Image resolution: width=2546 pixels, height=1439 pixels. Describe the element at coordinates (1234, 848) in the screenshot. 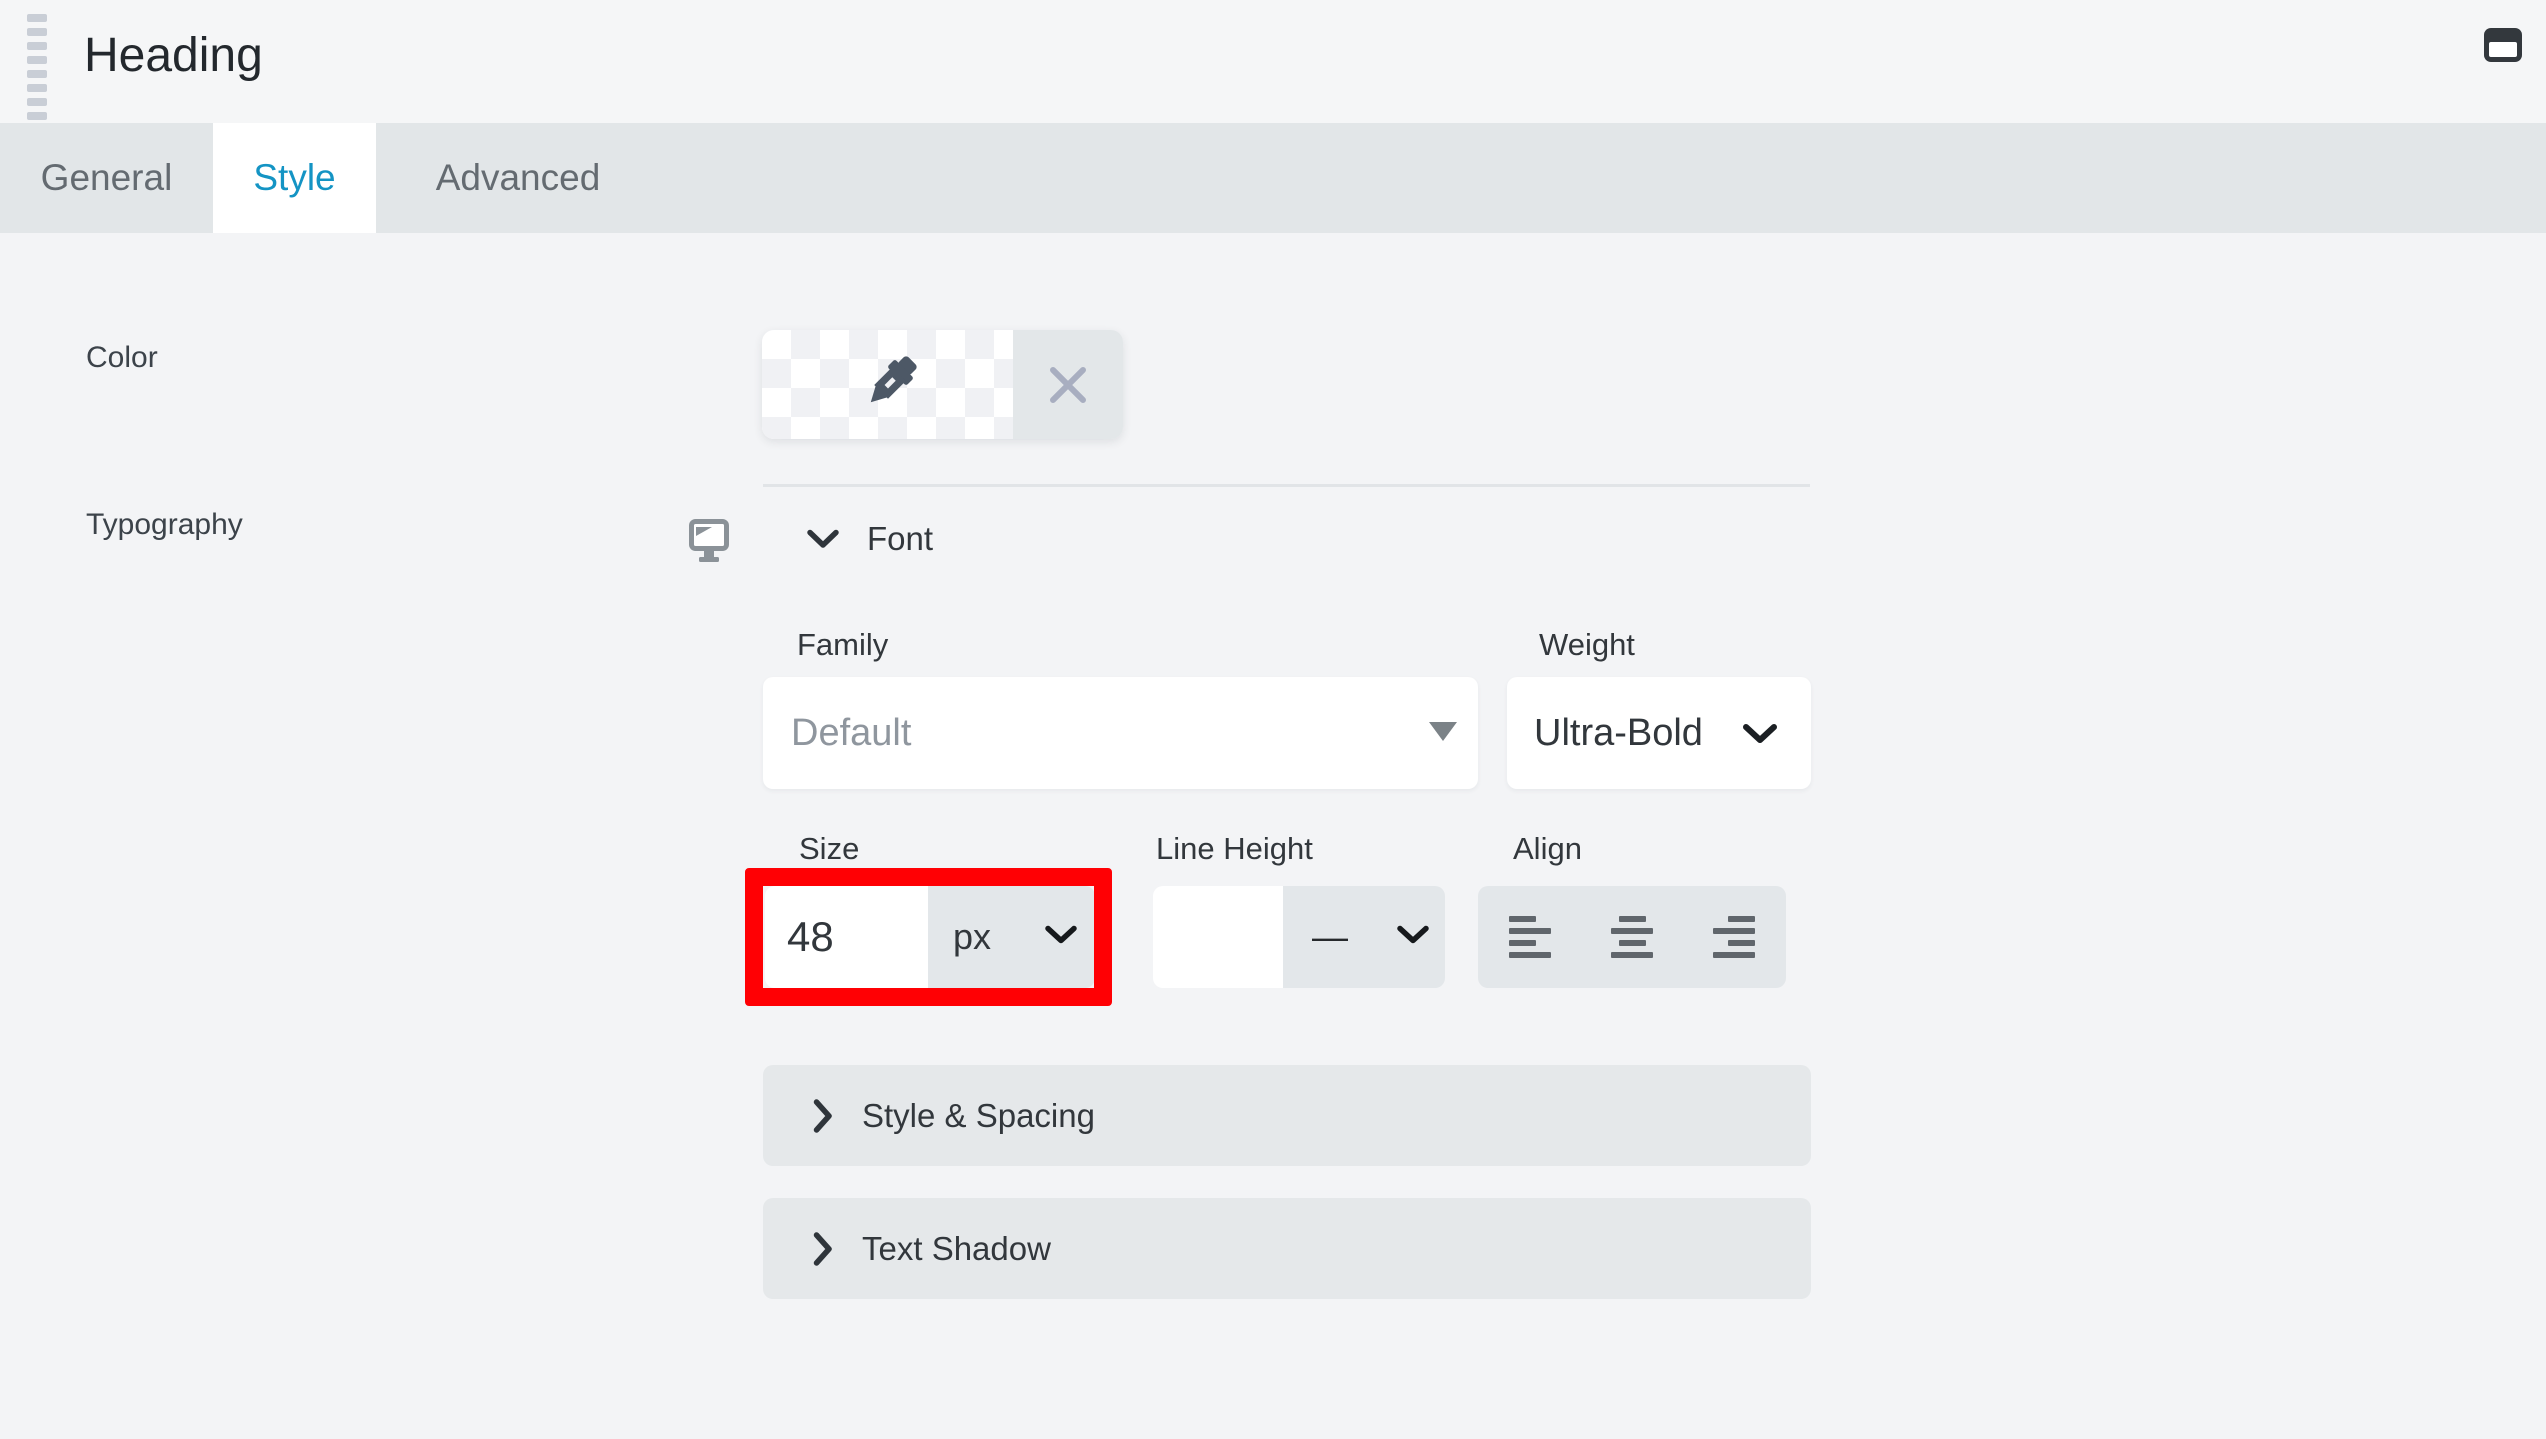

I see `line-height-label: Line Height` at that location.